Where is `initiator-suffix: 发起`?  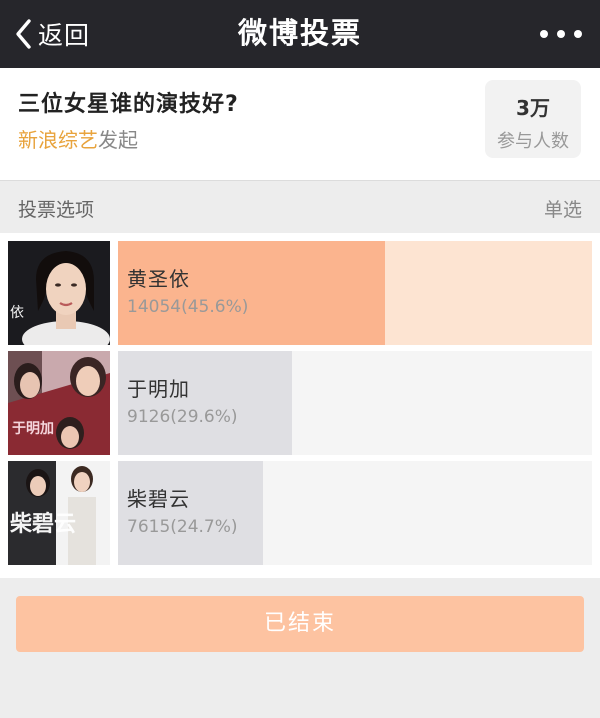 initiator-suffix: 发起 is located at coordinates (118, 140).